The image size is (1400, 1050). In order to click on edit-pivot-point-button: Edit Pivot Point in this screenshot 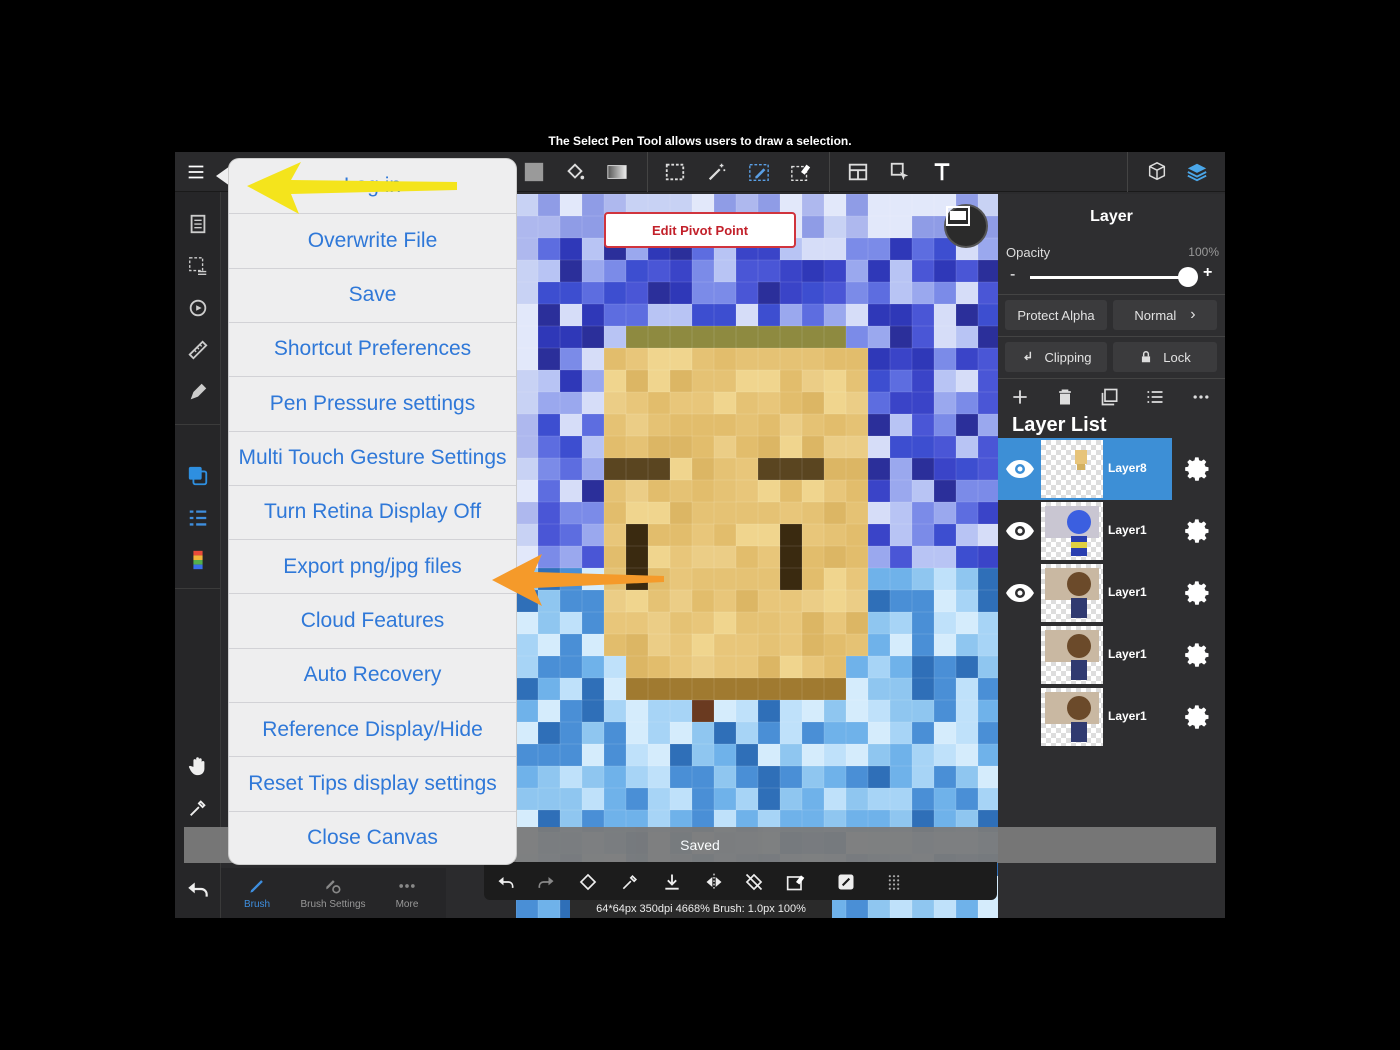, I will do `click(700, 230)`.